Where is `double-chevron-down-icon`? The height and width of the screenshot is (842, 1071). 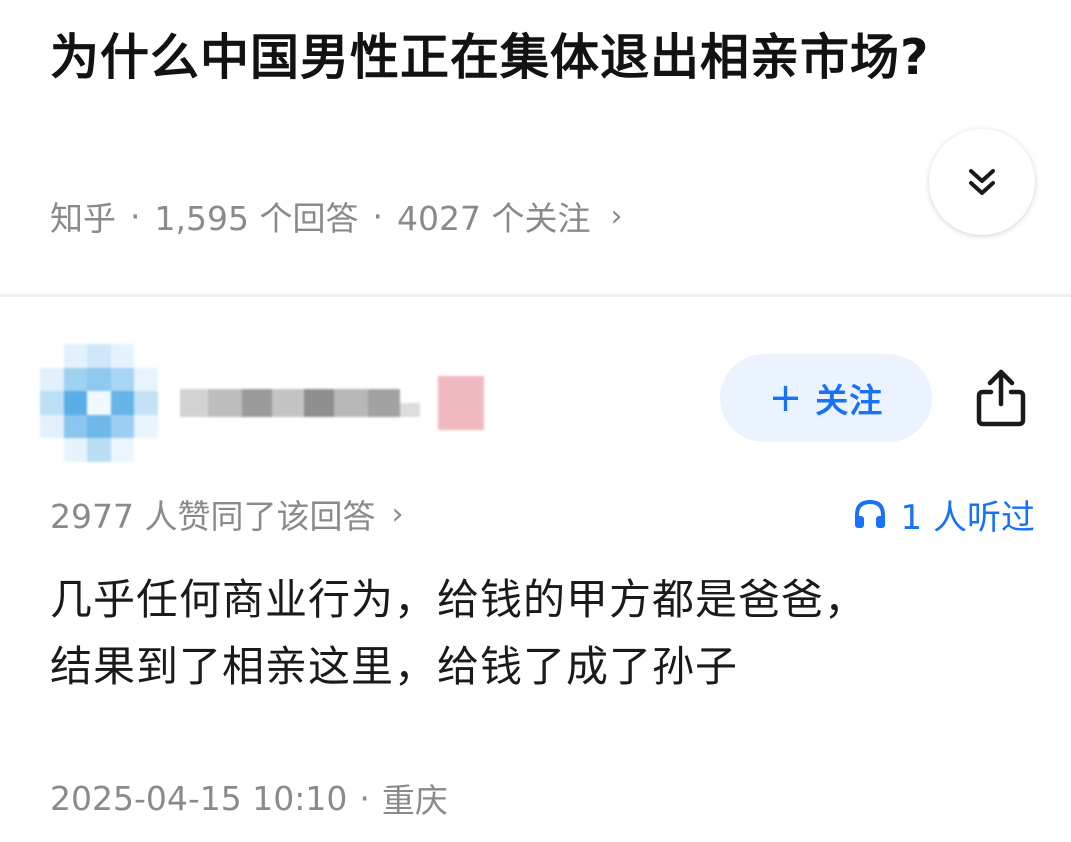 double-chevron-down-icon is located at coordinates (982, 182).